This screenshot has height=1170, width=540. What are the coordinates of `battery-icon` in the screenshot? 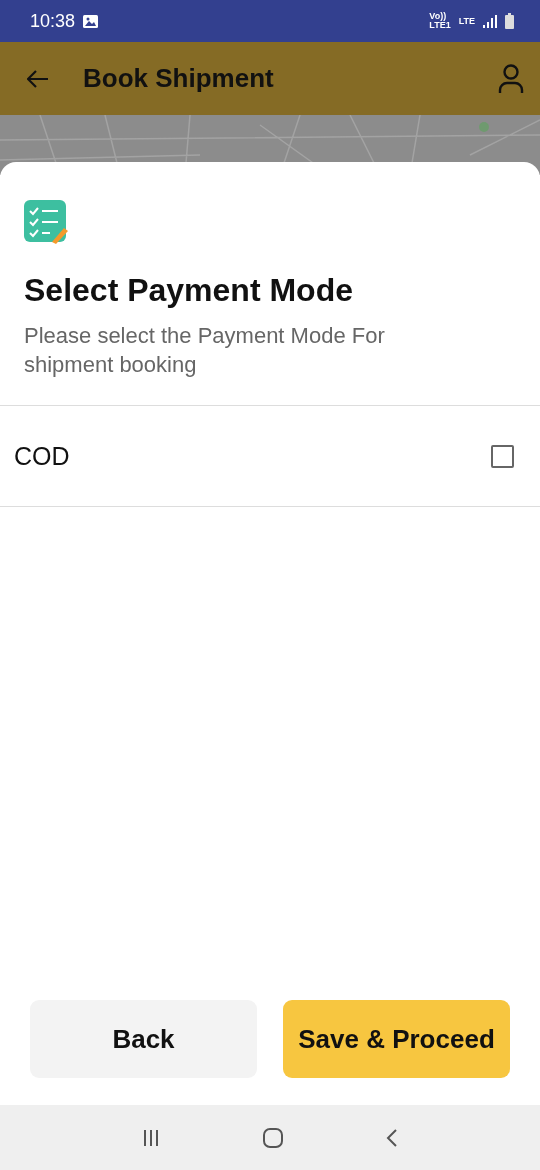 It's located at (509, 21).